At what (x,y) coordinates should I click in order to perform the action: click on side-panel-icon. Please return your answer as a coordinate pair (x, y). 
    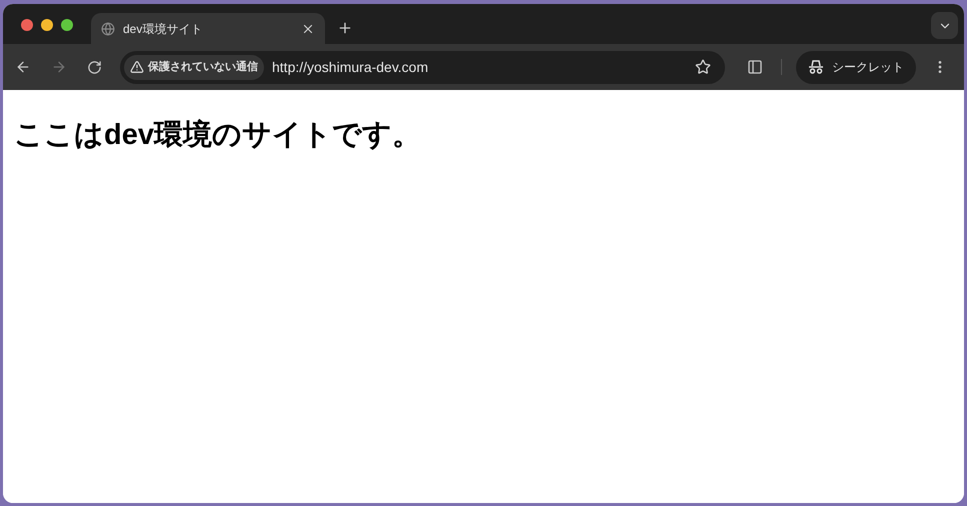
    Looking at the image, I should click on (755, 67).